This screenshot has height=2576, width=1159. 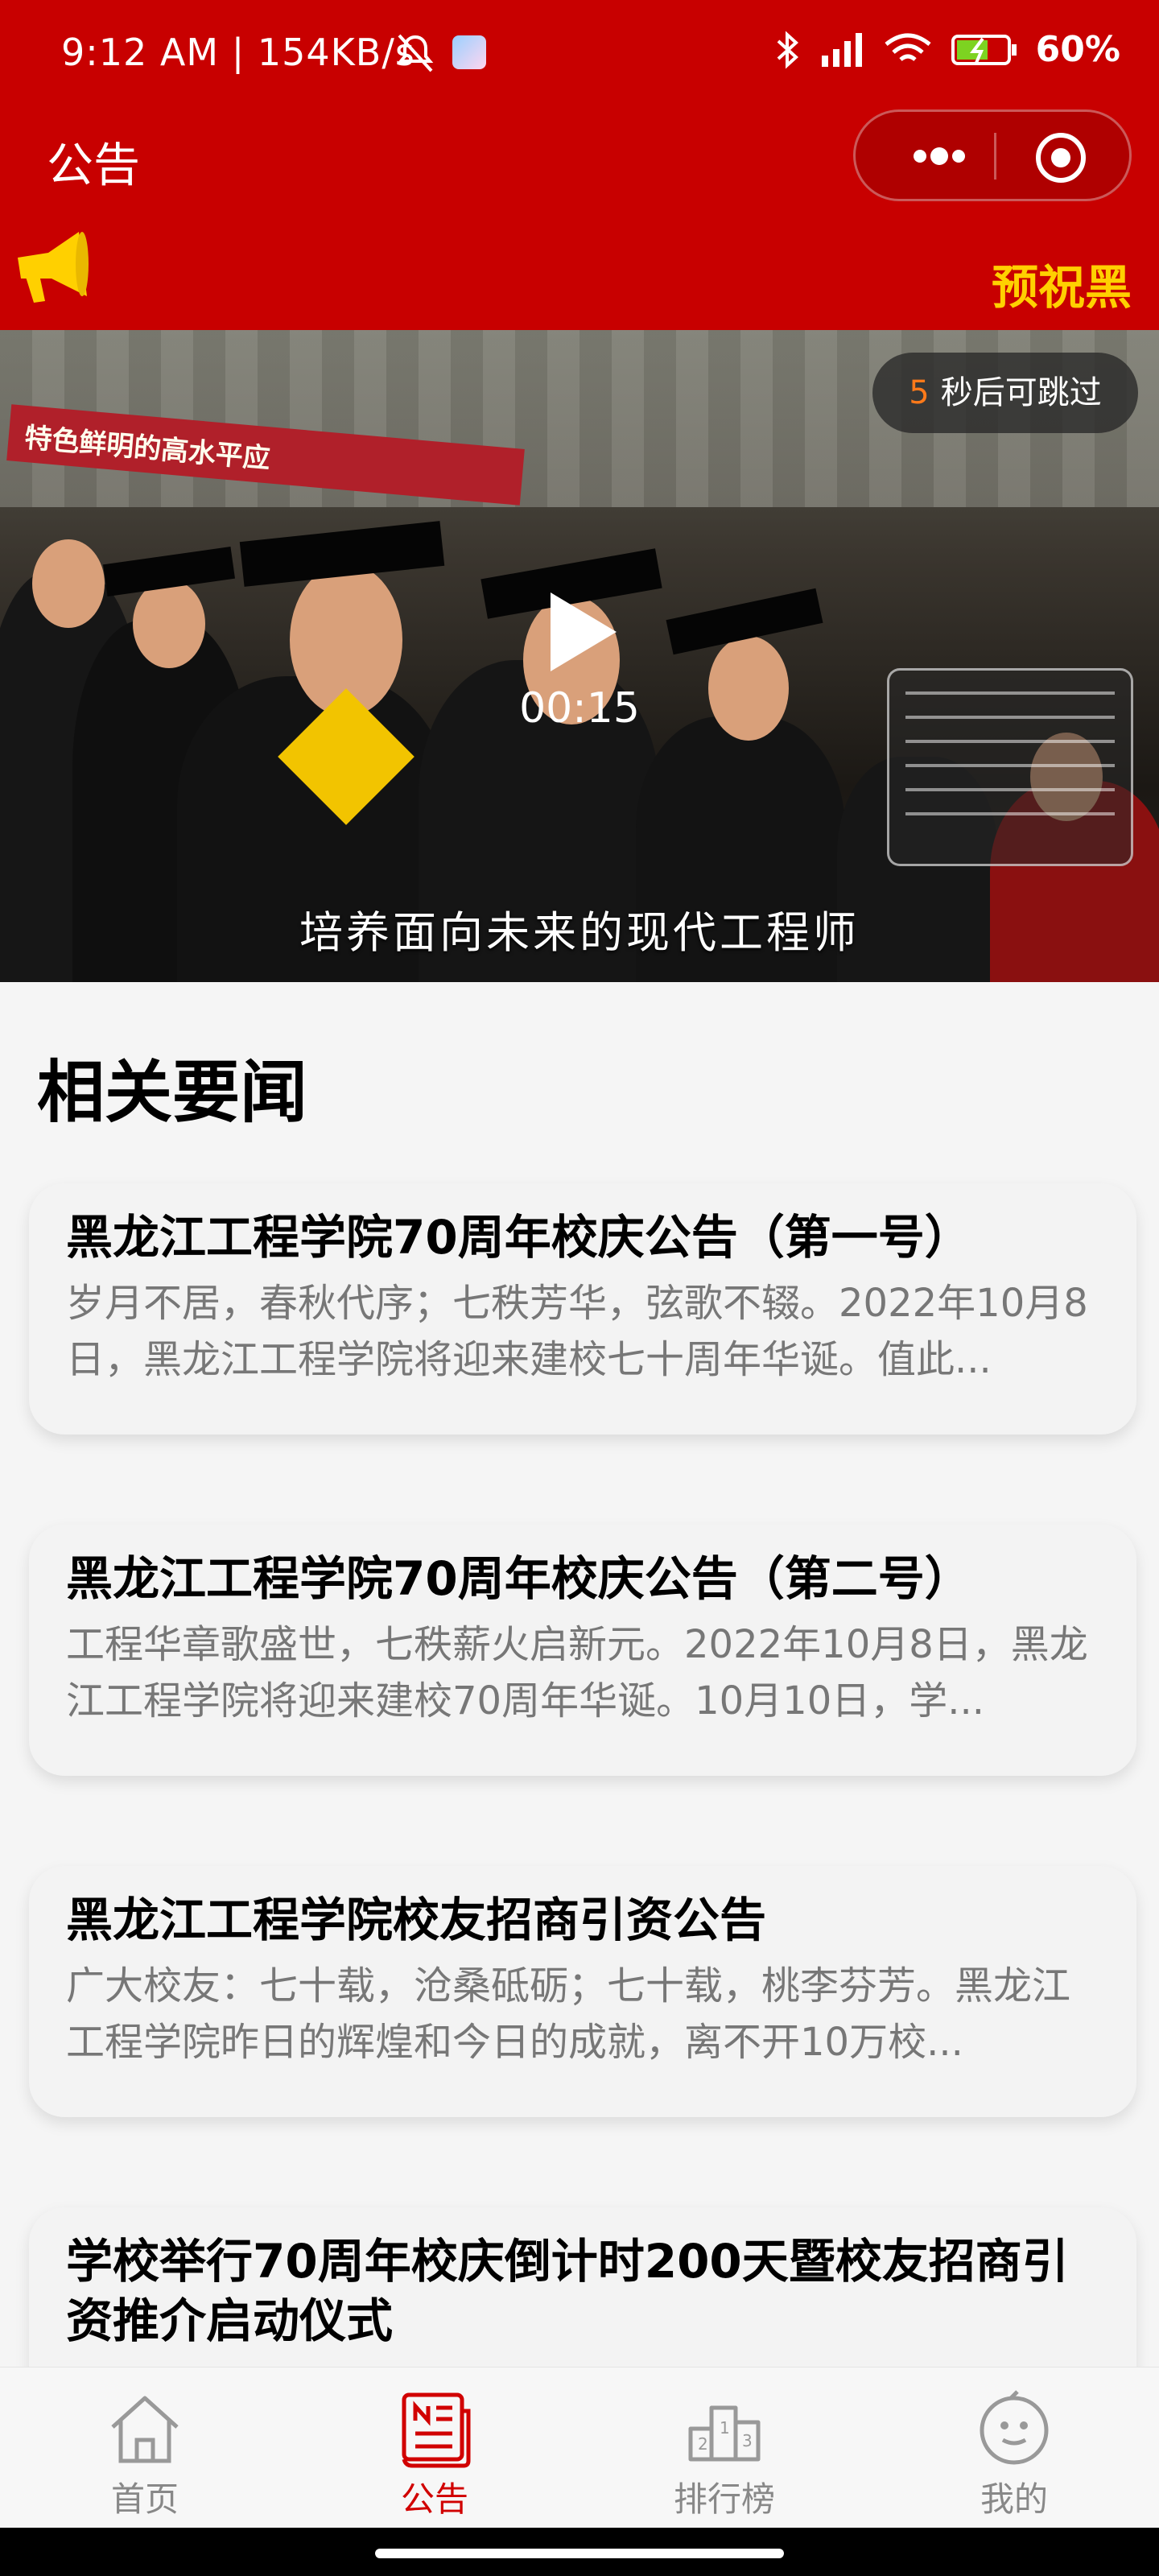 What do you see at coordinates (579, 932) in the screenshot?
I see `video-subtitle: 培养面向未来的现代工程师` at bounding box center [579, 932].